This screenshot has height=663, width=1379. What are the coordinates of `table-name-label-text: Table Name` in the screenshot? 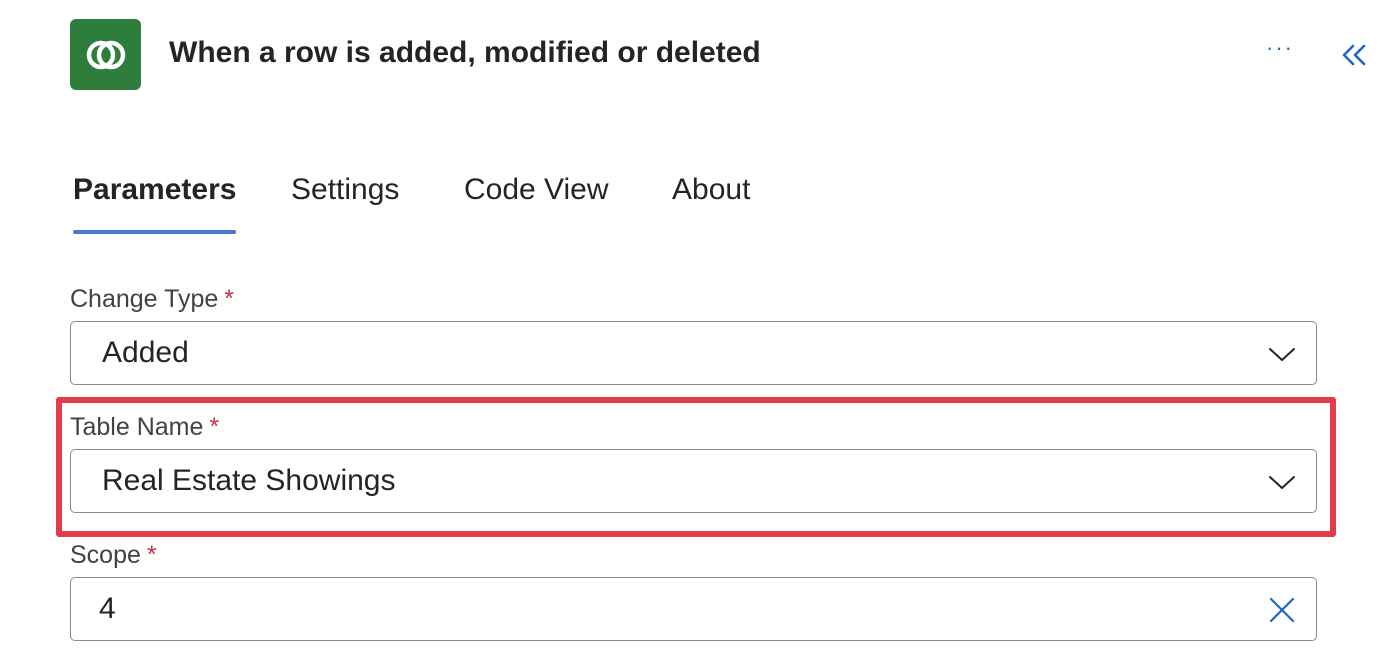 It's located at (137, 427).